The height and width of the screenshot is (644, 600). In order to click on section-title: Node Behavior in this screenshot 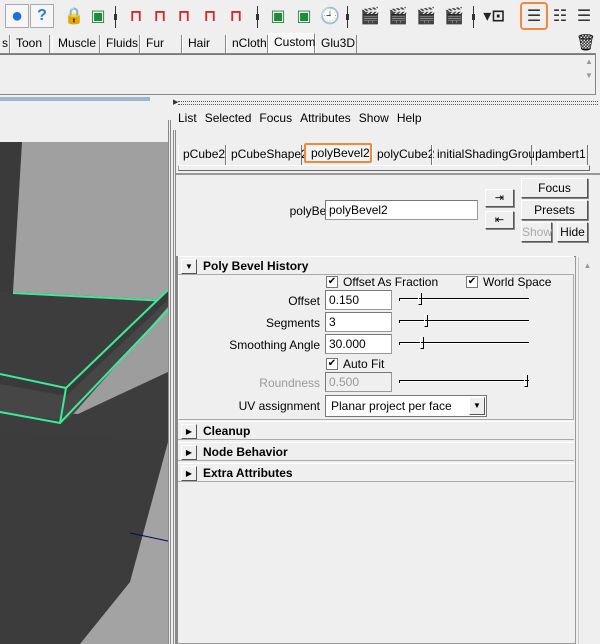, I will do `click(245, 452)`.